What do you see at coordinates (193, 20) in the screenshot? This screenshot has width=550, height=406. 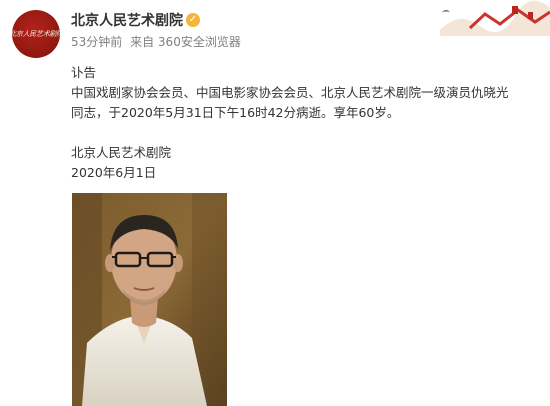 I see `verified-icon: ✓` at bounding box center [193, 20].